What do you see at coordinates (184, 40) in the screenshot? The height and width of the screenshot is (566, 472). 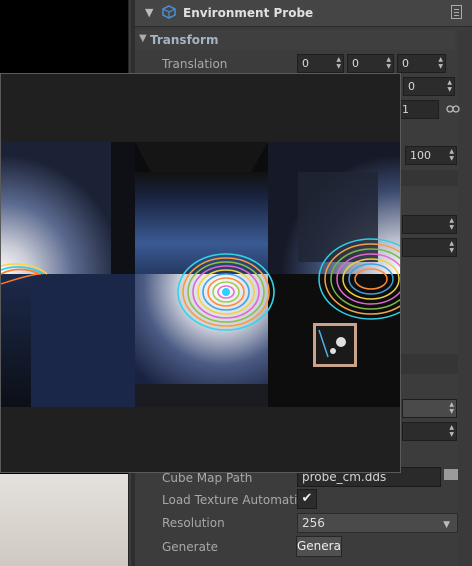 I see `section-title: Transform` at bounding box center [184, 40].